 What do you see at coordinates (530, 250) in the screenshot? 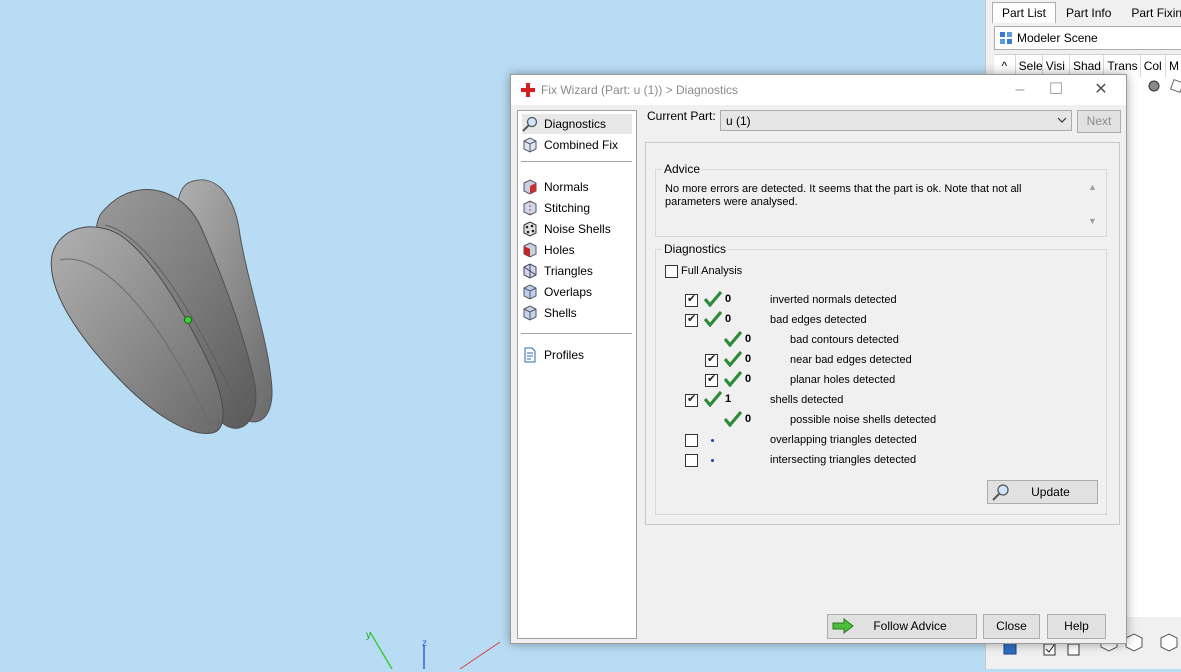
I see `holes-cube-icon` at bounding box center [530, 250].